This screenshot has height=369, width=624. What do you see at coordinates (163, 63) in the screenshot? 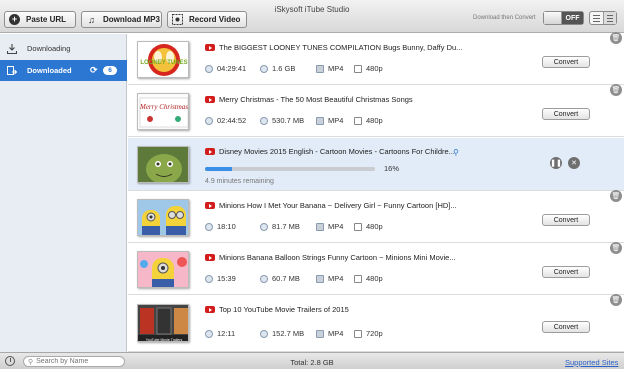
I see `thumbnail-logo-text: LOONEY TUNES` at bounding box center [163, 63].